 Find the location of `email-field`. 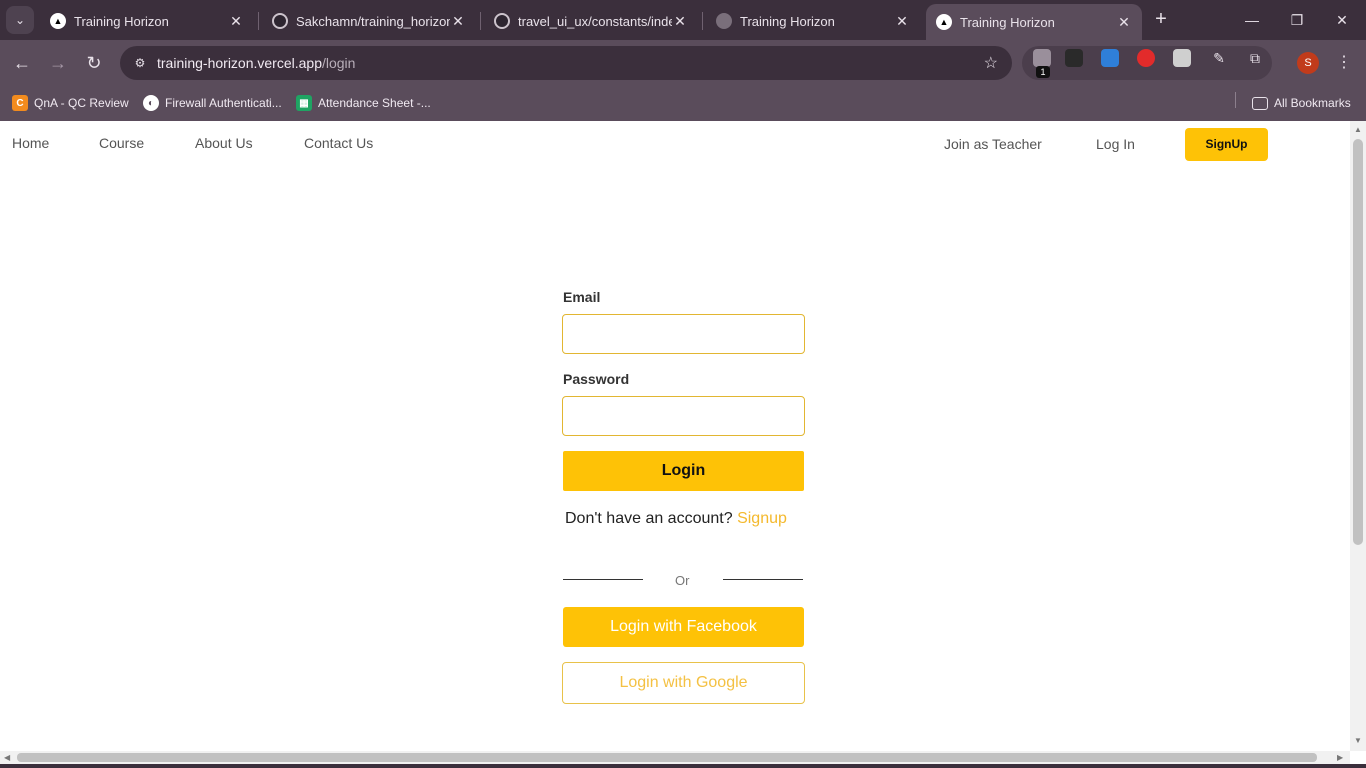

email-field is located at coordinates (683, 334).